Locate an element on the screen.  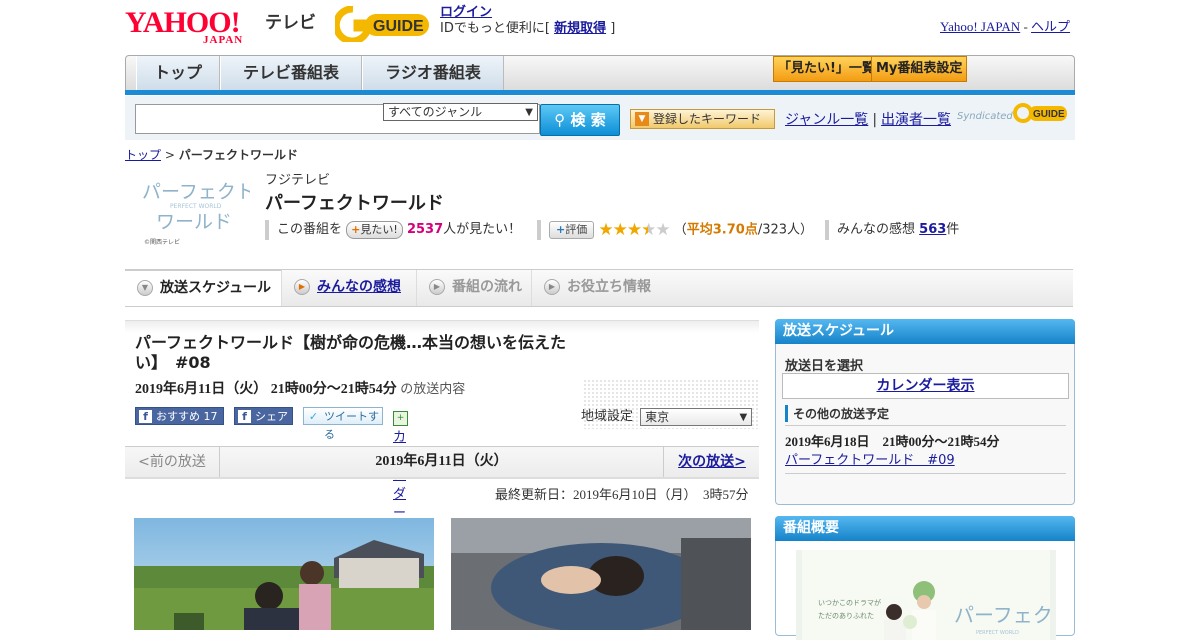
svg-text: ただのありふれた is located at coordinates (846, 616).